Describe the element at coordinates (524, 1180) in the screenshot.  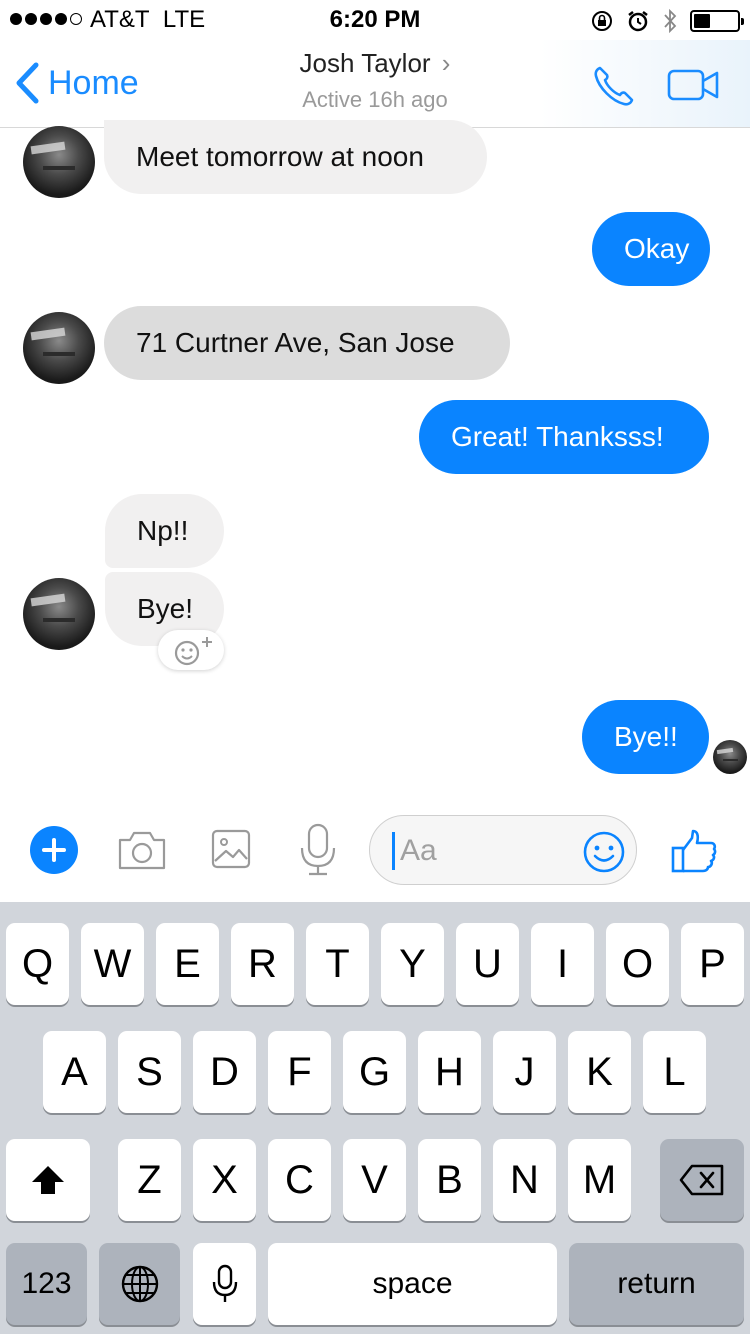
I see `key-n: N` at that location.